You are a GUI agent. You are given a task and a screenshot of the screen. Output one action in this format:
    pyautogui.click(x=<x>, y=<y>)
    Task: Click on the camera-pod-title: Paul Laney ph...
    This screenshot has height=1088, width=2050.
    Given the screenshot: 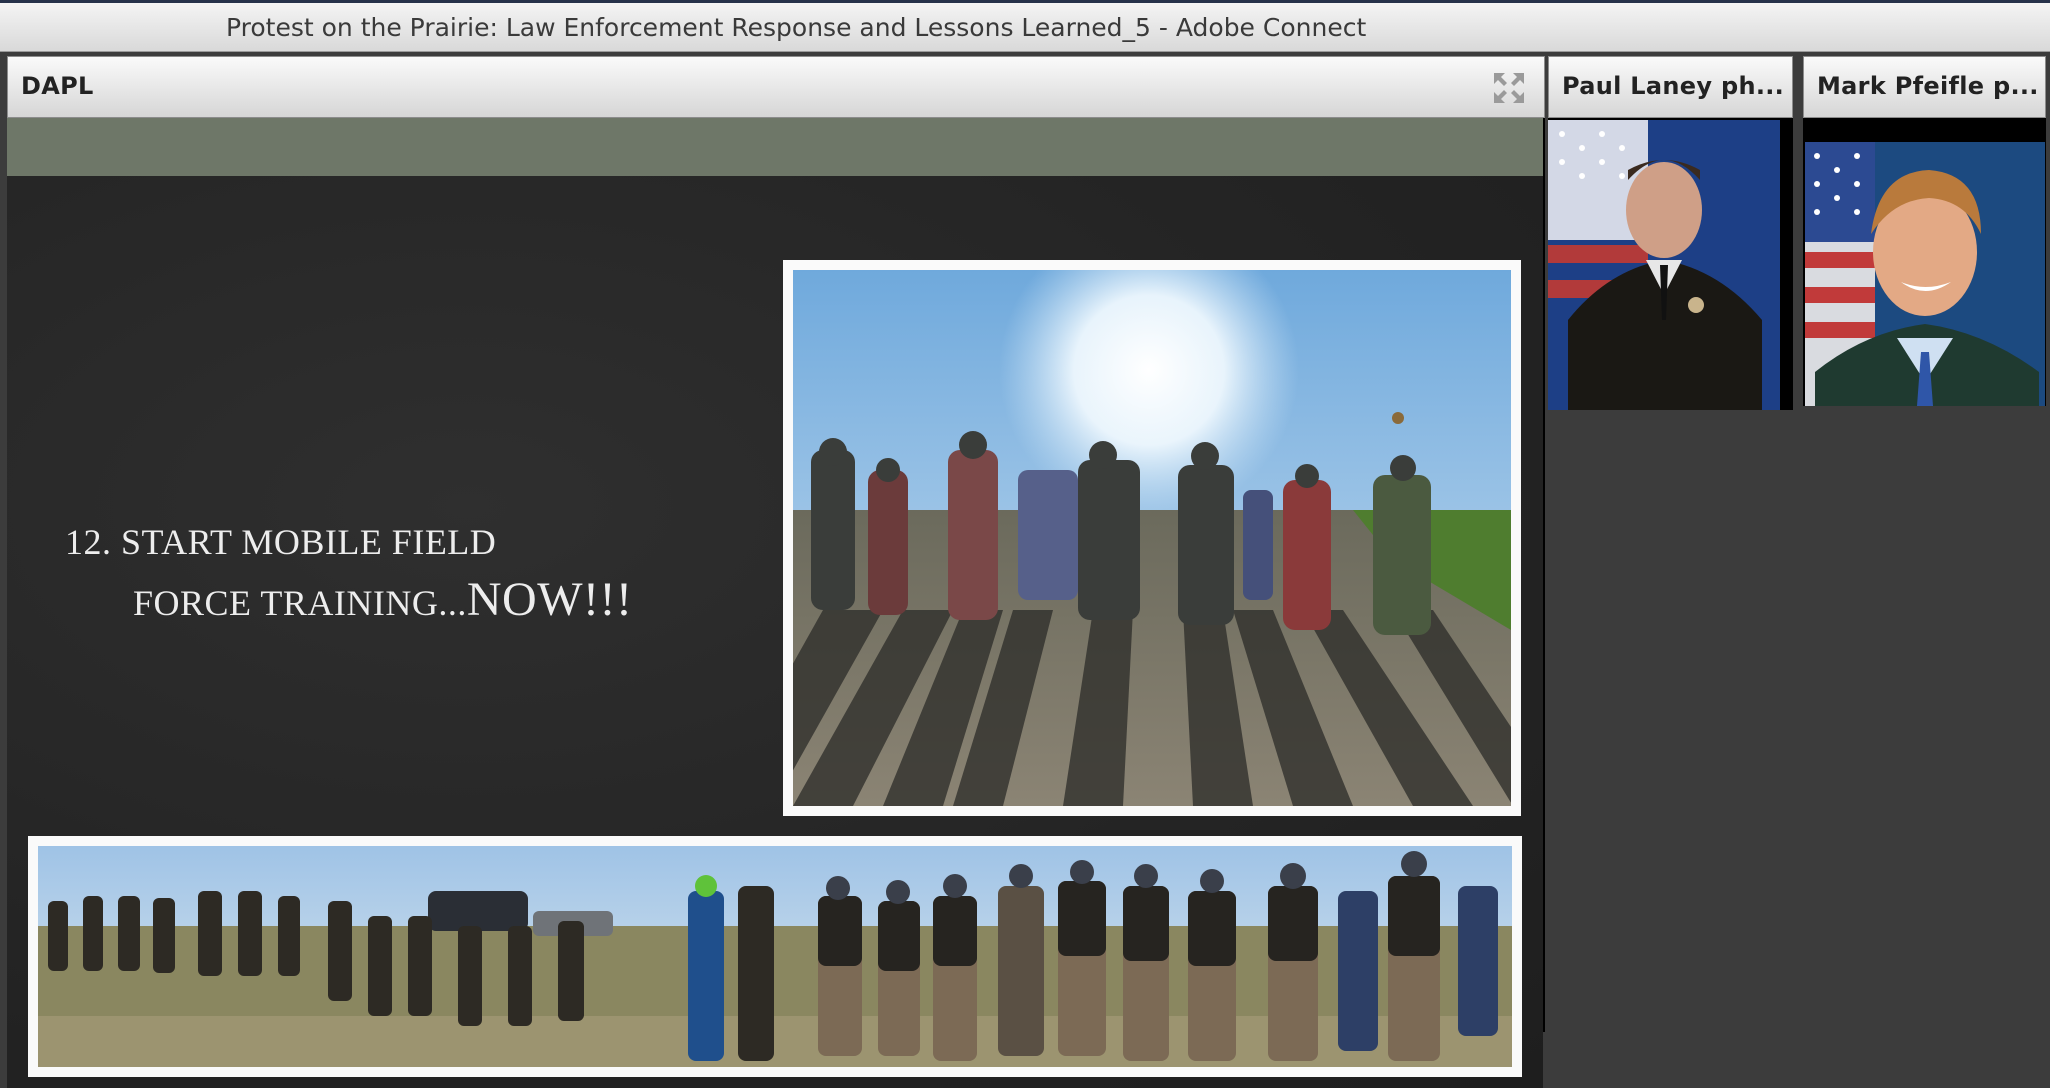 What is the action you would take?
    pyautogui.click(x=1673, y=86)
    